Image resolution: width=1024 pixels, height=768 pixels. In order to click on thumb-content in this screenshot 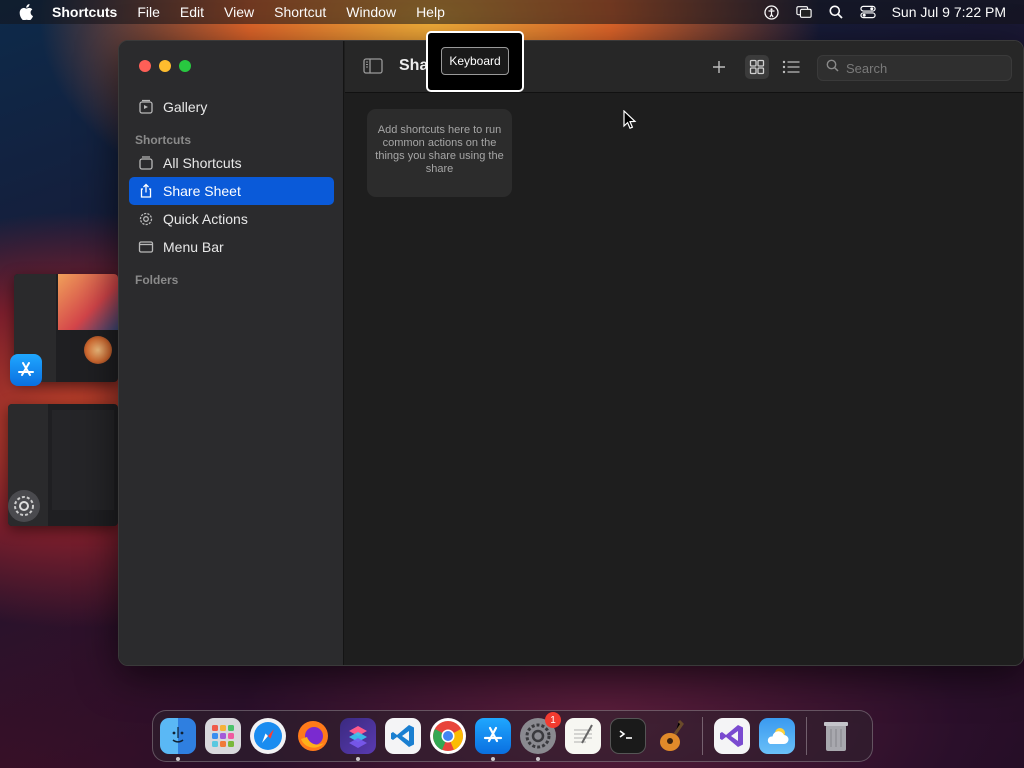, I will do `click(83, 460)`.